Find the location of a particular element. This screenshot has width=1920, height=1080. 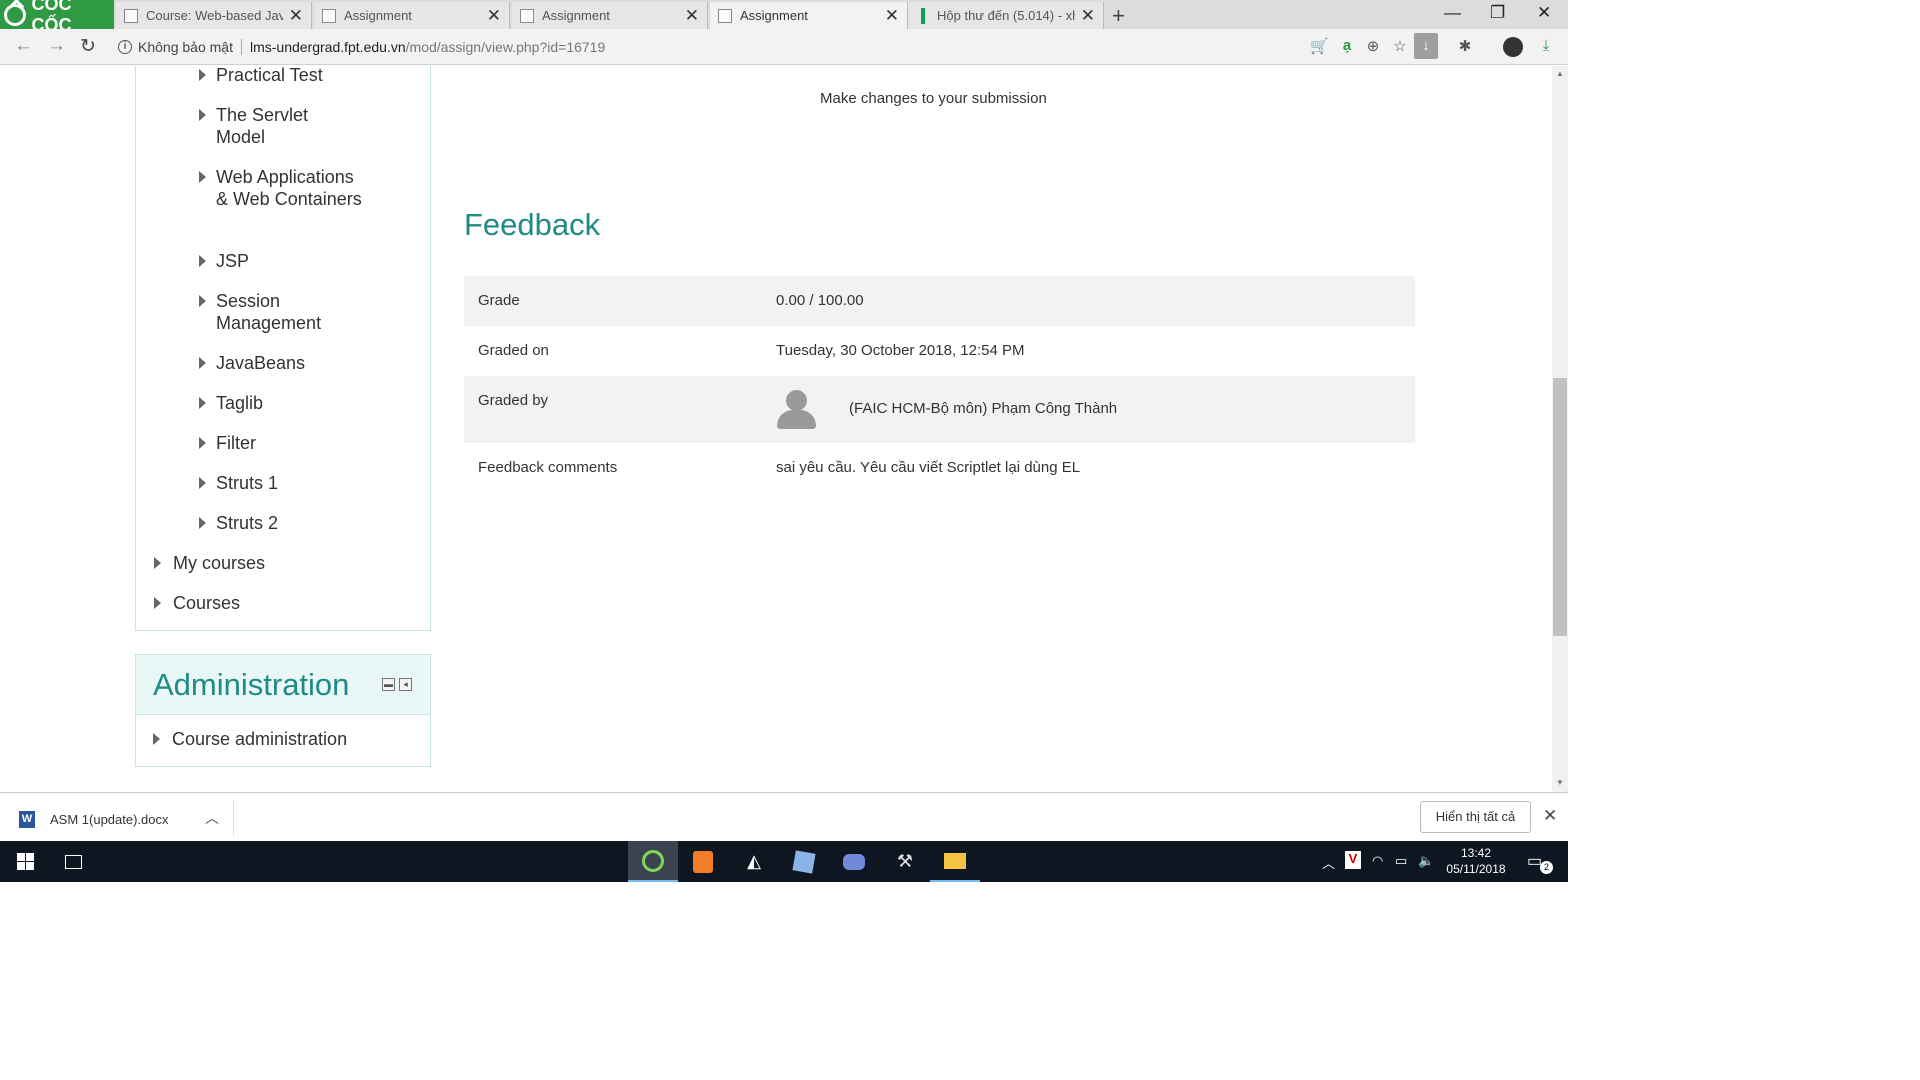

scroll-up-icon: ▲ is located at coordinates (1560, 73).